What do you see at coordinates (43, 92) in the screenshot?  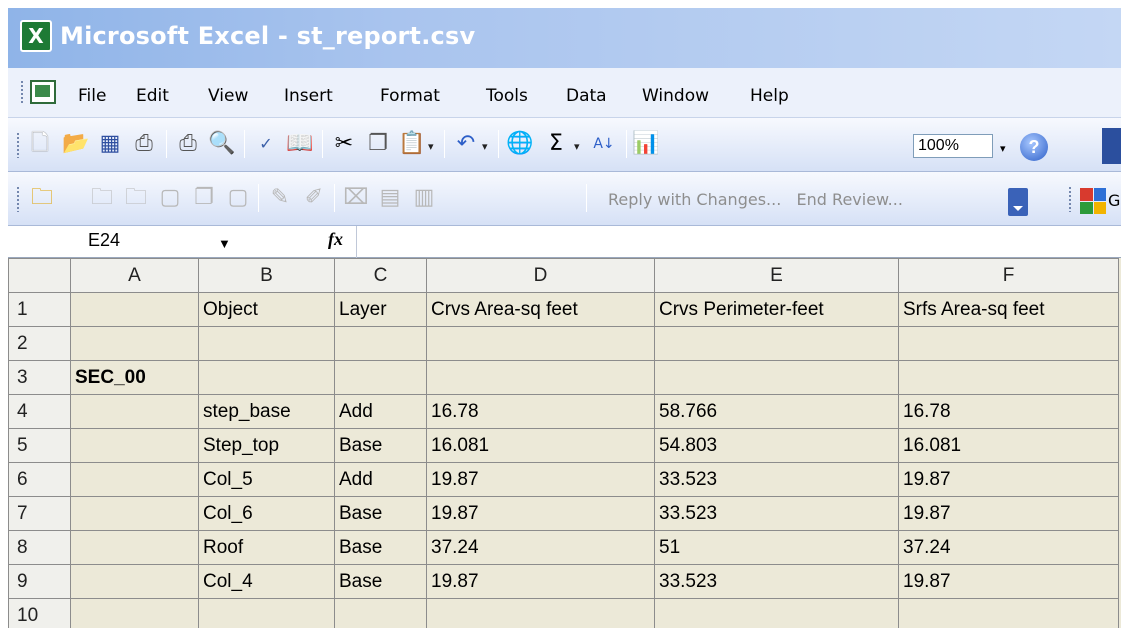 I see `workbook-icon` at bounding box center [43, 92].